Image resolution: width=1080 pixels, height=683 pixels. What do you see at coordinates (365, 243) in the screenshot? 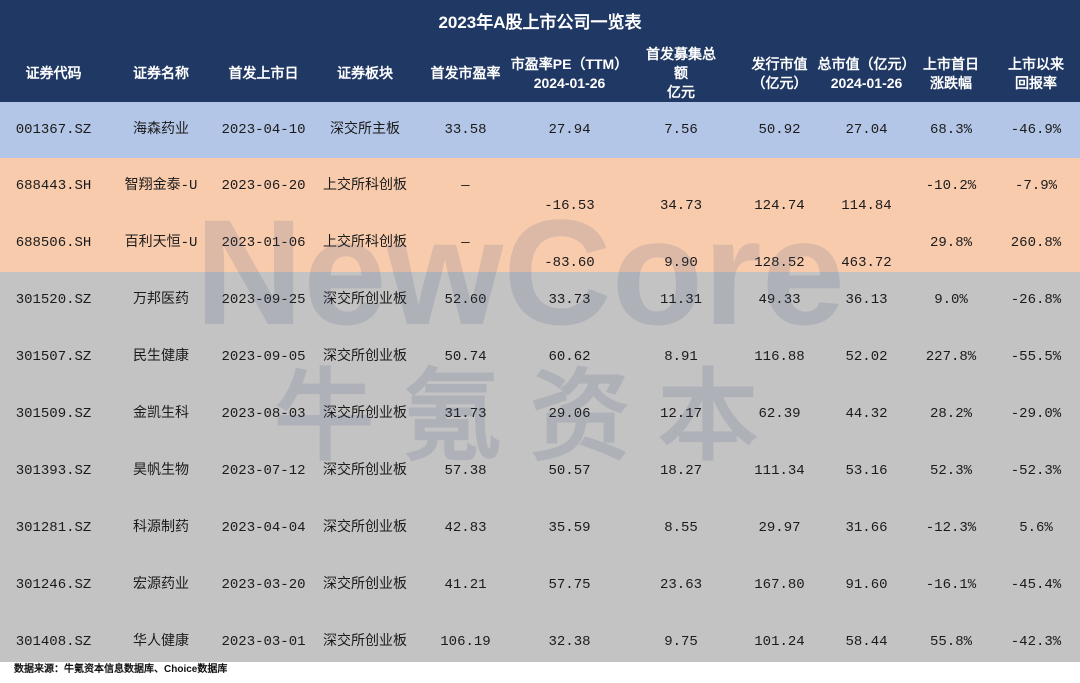
I see `cell-value: 上交所科创板` at bounding box center [365, 243].